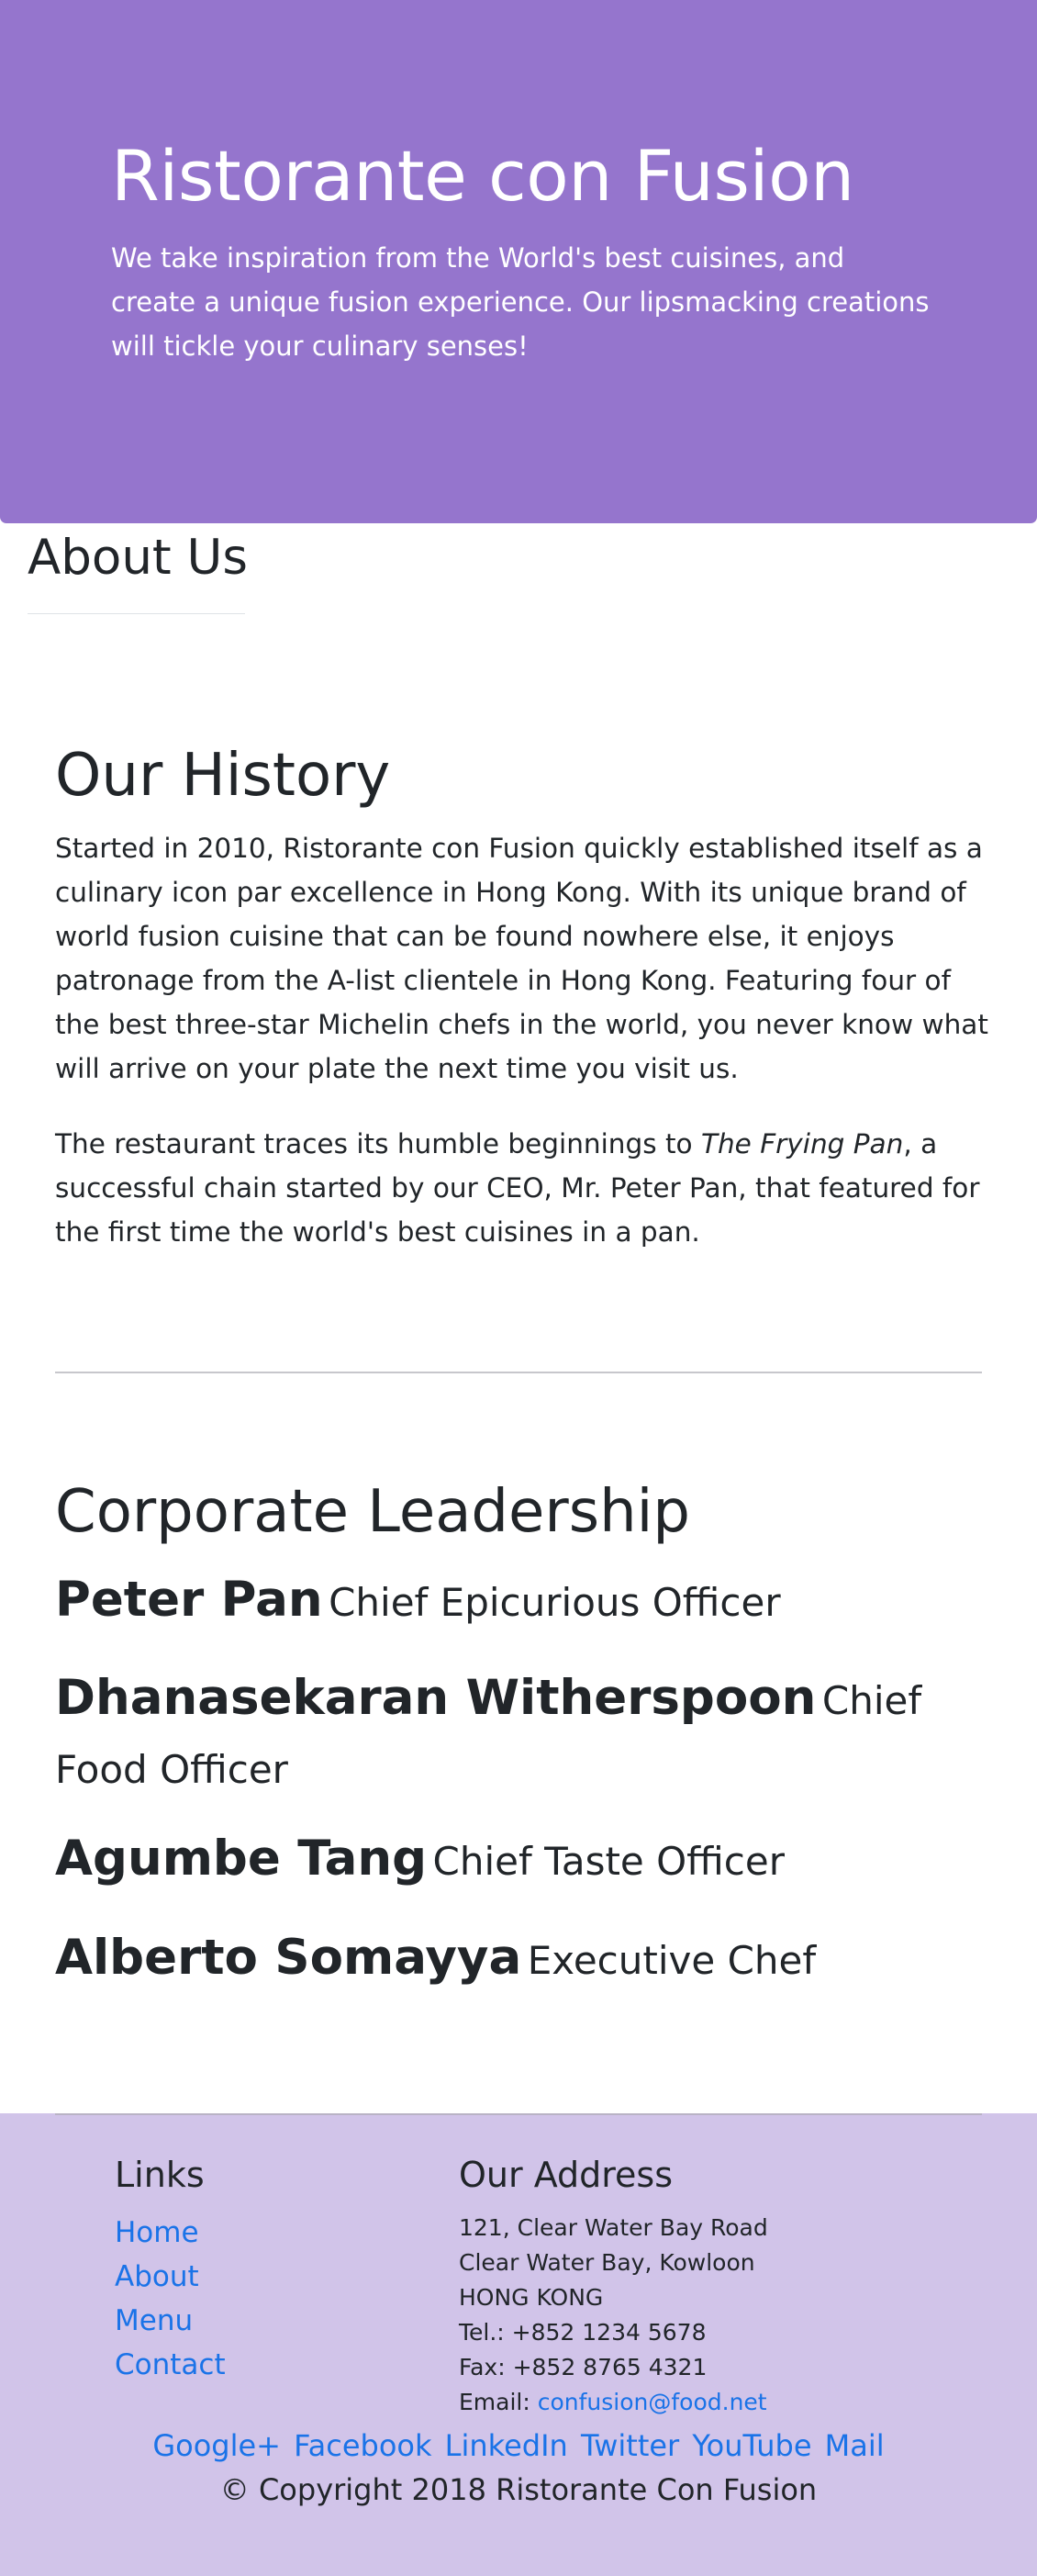 The width and height of the screenshot is (1037, 2576). I want to click on leader-item: Peter Pan Chief Epicurious Officer, so click(523, 1605).